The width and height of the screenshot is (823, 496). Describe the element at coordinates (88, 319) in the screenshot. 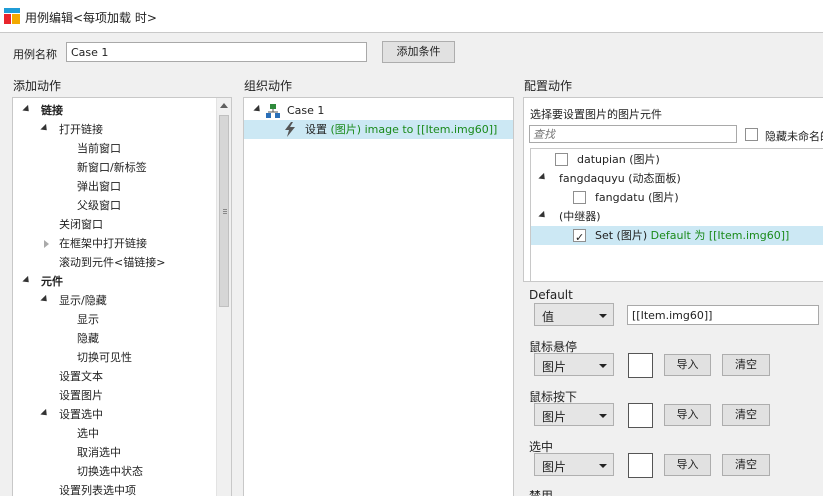

I see `tree-item-show: 显示` at that location.